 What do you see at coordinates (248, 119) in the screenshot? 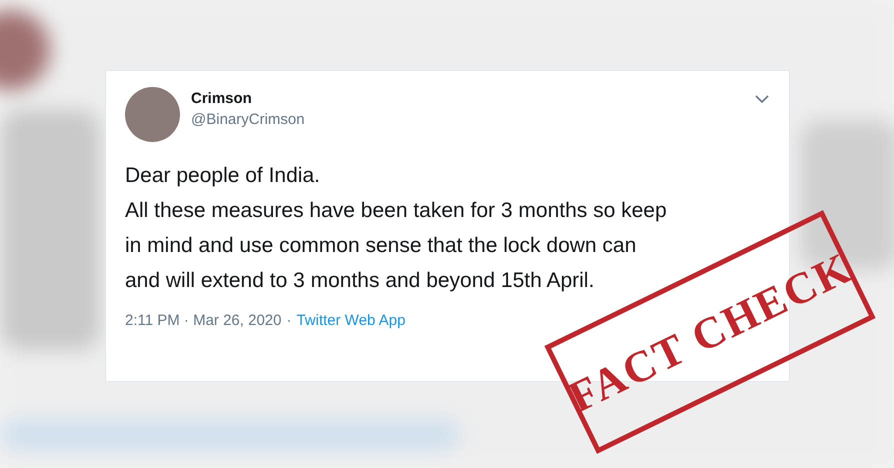
I see `user-handle: @BinaryCrimson` at bounding box center [248, 119].